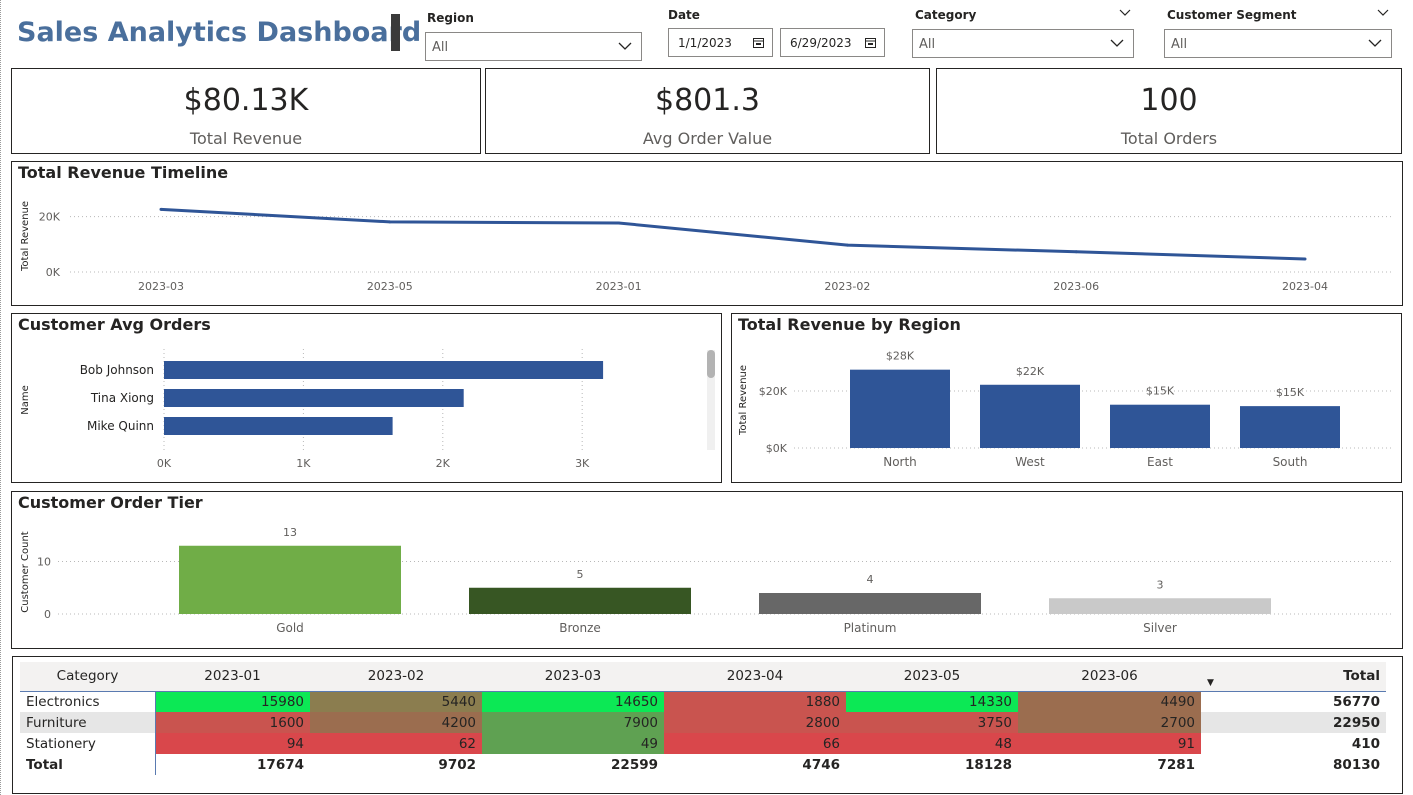 The width and height of the screenshot is (1413, 795). I want to click on y-tick-label: 10, so click(44, 562).